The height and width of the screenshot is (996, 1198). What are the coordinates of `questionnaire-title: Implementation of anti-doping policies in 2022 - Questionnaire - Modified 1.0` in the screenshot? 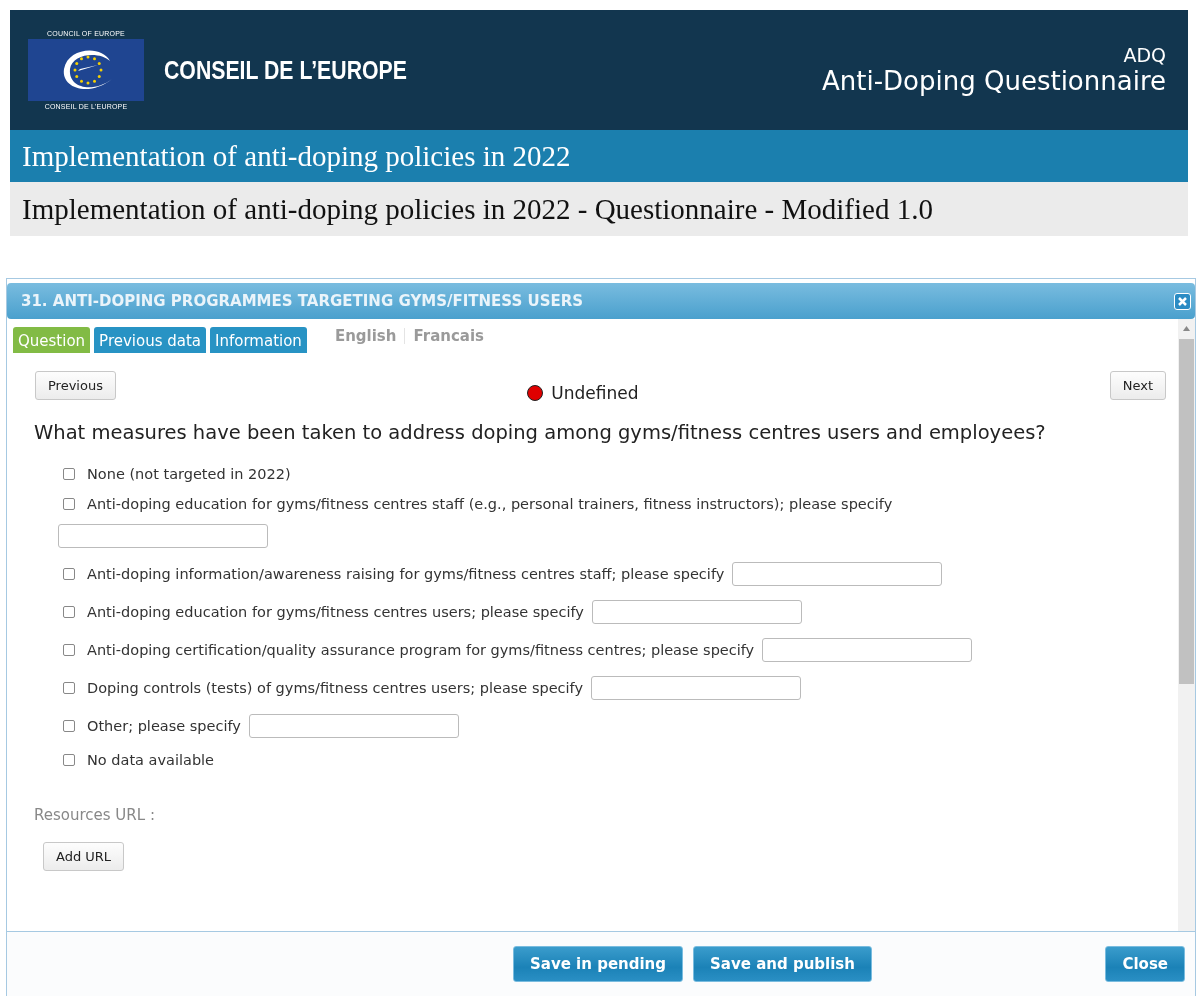 It's located at (599, 209).